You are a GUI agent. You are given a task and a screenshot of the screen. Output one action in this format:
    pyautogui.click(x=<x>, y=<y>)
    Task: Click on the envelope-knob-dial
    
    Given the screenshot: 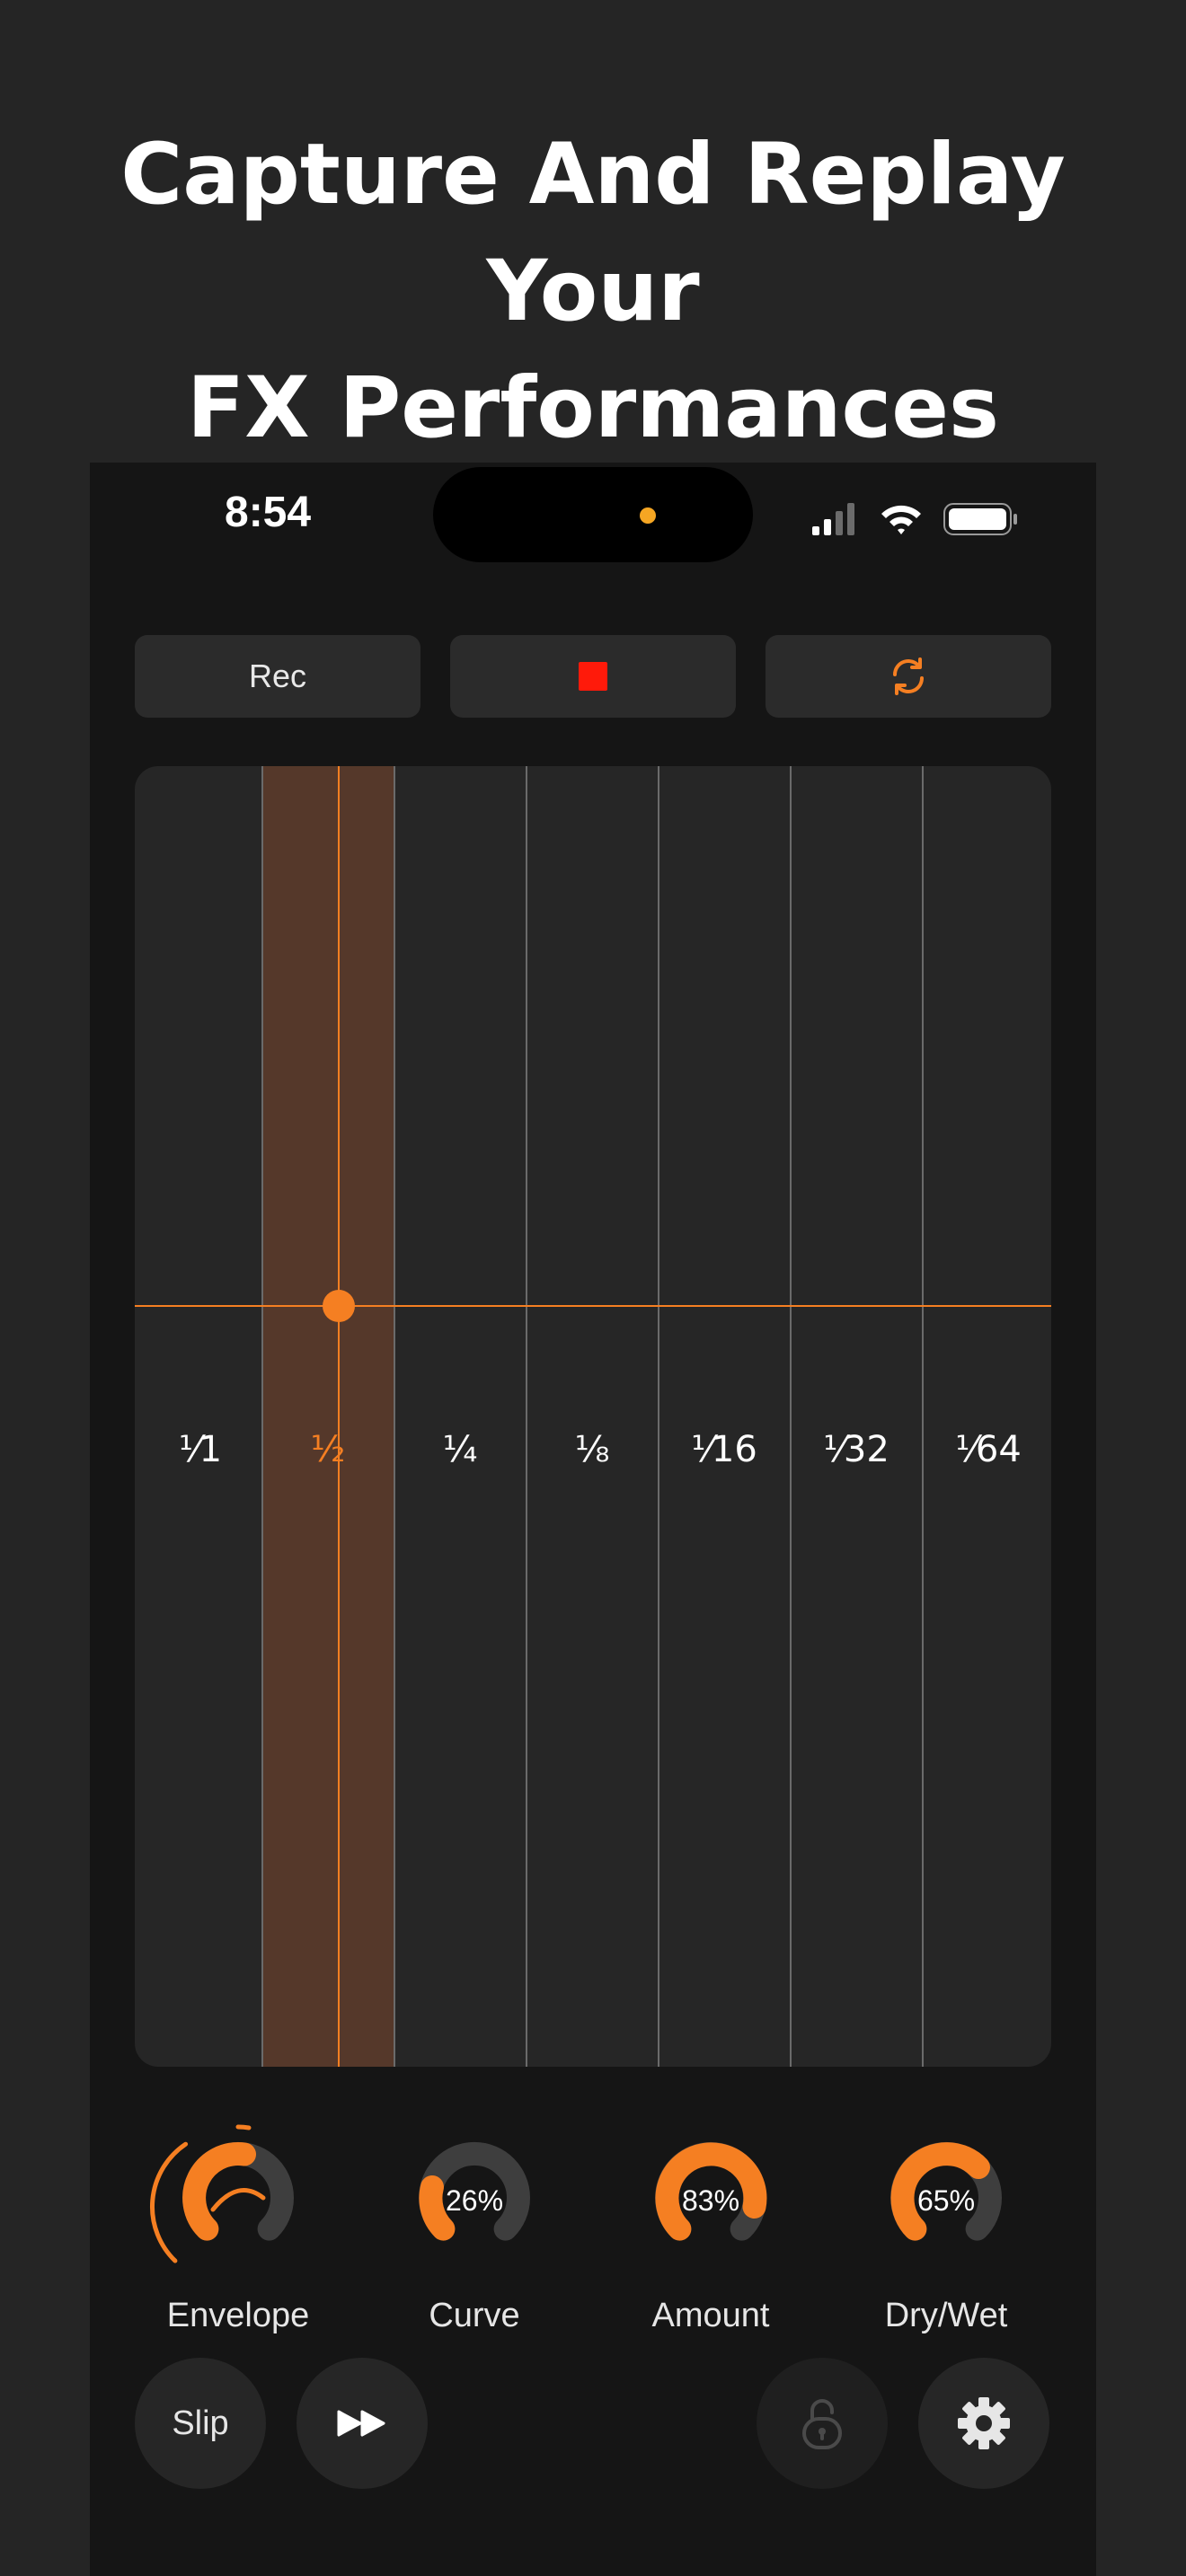 What is the action you would take?
    pyautogui.click(x=221, y=2193)
    